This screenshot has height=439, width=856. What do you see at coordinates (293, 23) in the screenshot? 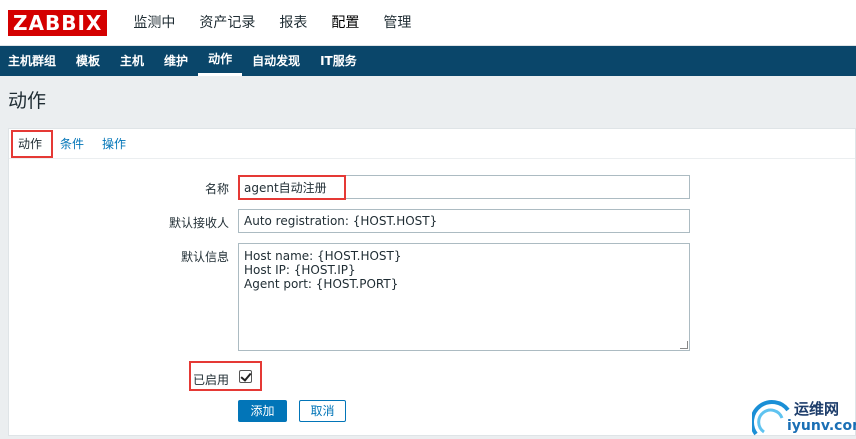
I see `top-menu-reports: 报表` at bounding box center [293, 23].